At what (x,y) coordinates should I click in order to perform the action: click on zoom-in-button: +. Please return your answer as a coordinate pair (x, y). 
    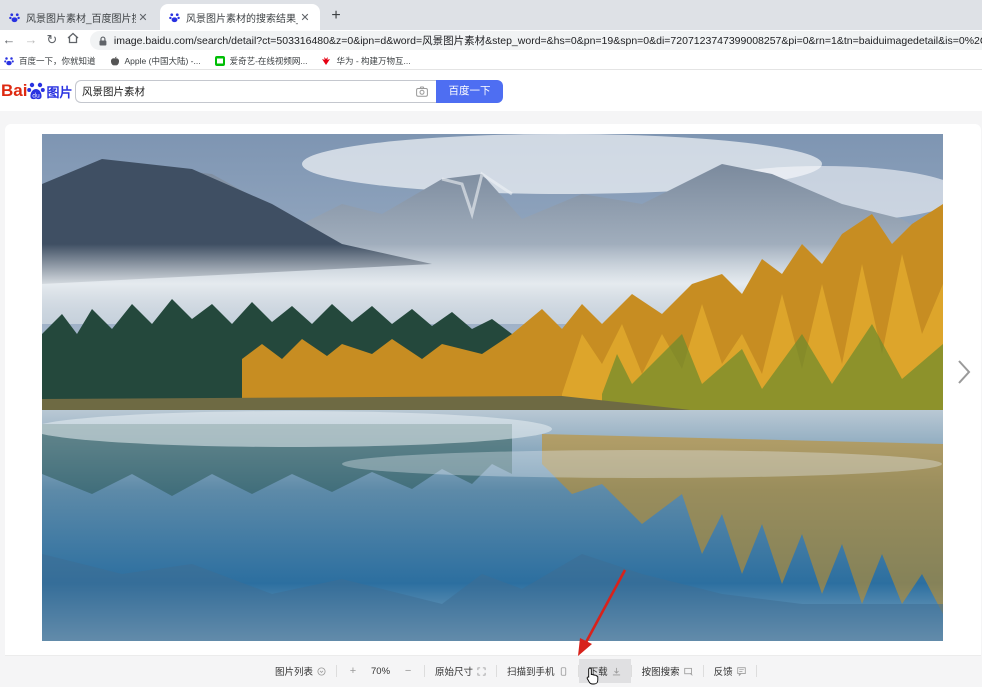
    Looking at the image, I should click on (353, 671).